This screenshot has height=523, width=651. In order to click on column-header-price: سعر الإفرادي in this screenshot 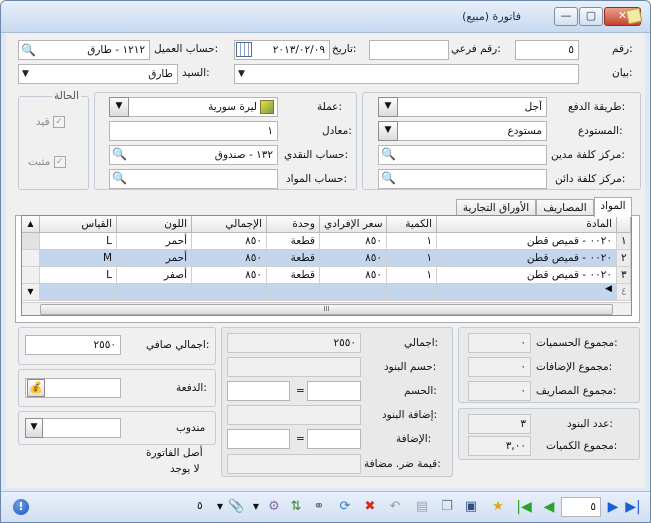, I will do `click(353, 224)`.